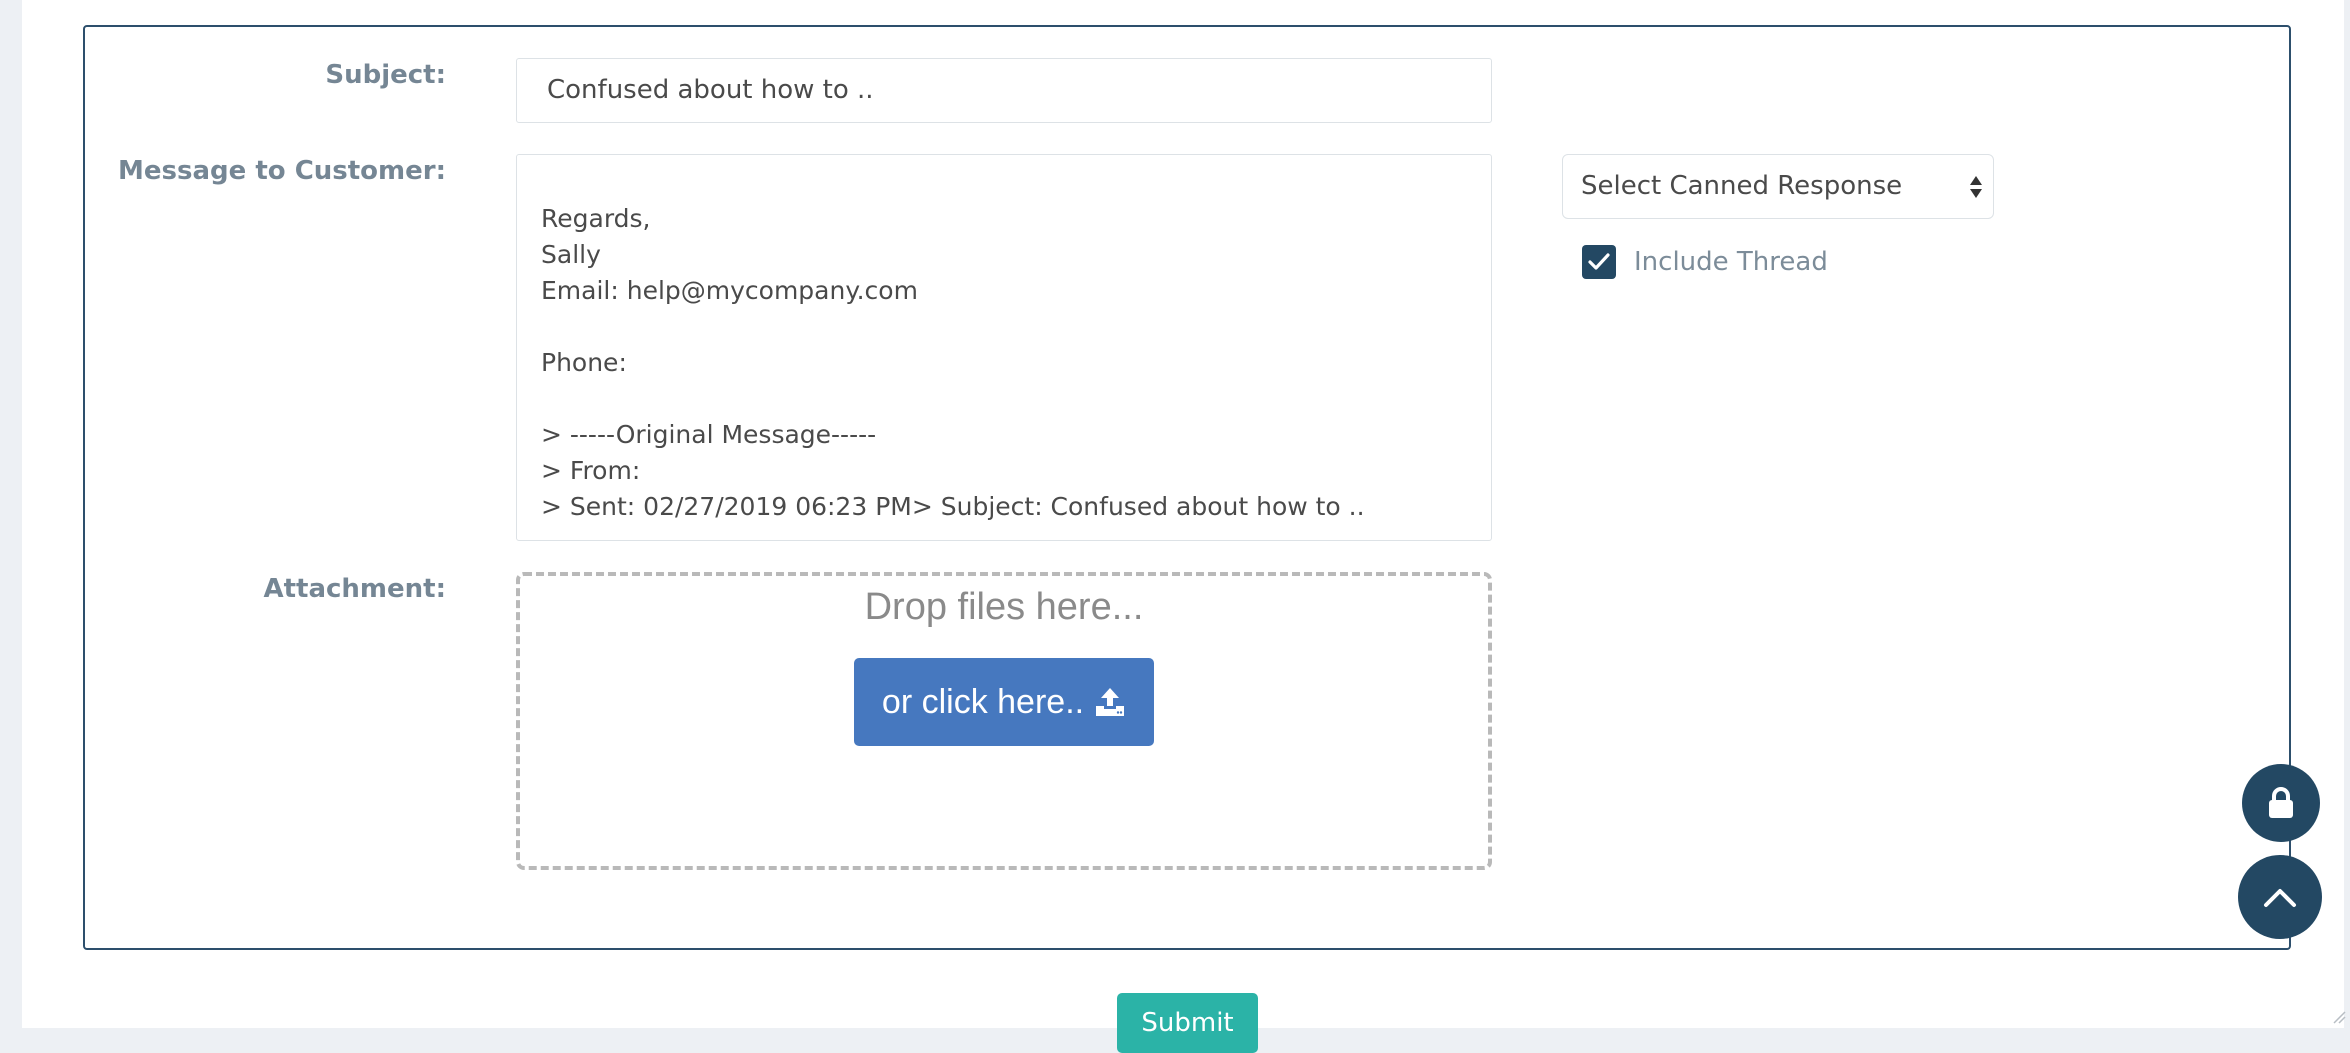 Image resolution: width=2350 pixels, height=1053 pixels. I want to click on select-arrows-icon, so click(1976, 187).